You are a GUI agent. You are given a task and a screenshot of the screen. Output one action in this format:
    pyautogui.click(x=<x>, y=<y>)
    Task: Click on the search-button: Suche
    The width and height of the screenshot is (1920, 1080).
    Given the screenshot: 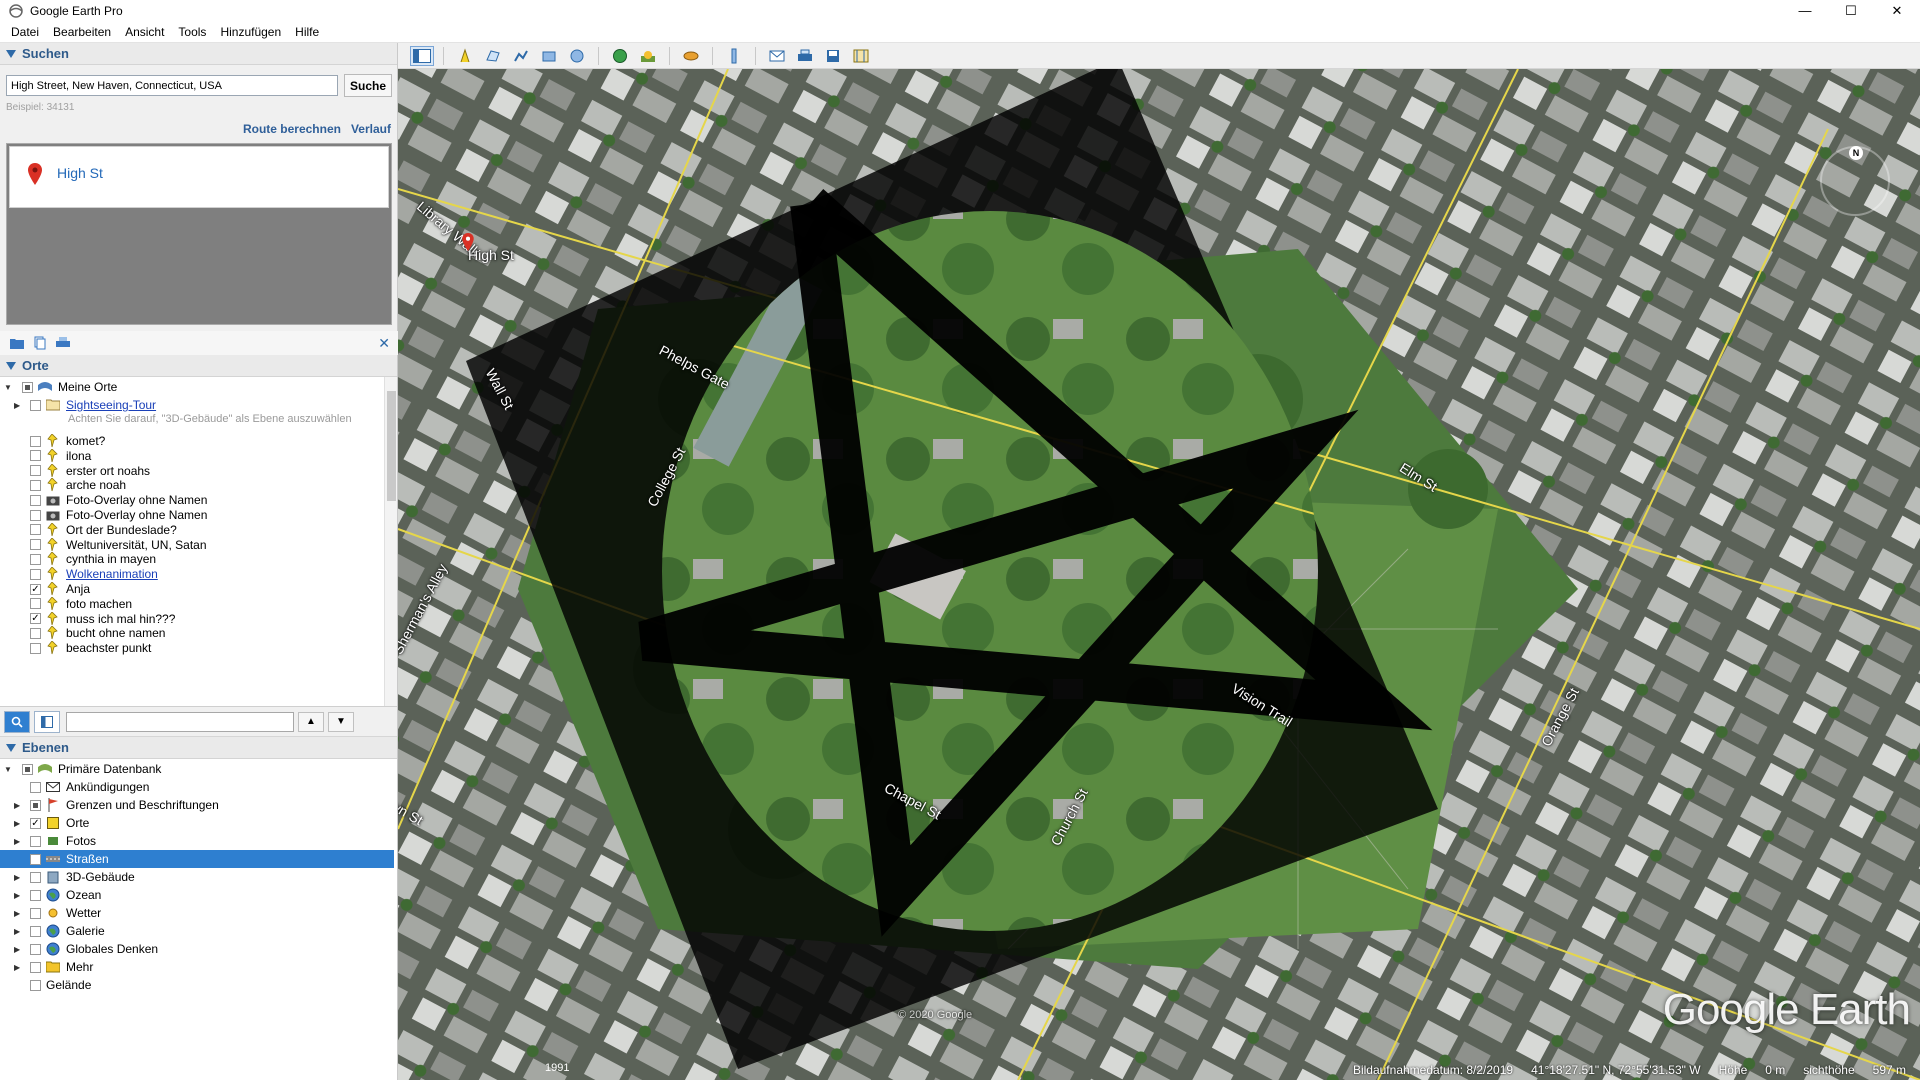 What is the action you would take?
    pyautogui.click(x=368, y=85)
    